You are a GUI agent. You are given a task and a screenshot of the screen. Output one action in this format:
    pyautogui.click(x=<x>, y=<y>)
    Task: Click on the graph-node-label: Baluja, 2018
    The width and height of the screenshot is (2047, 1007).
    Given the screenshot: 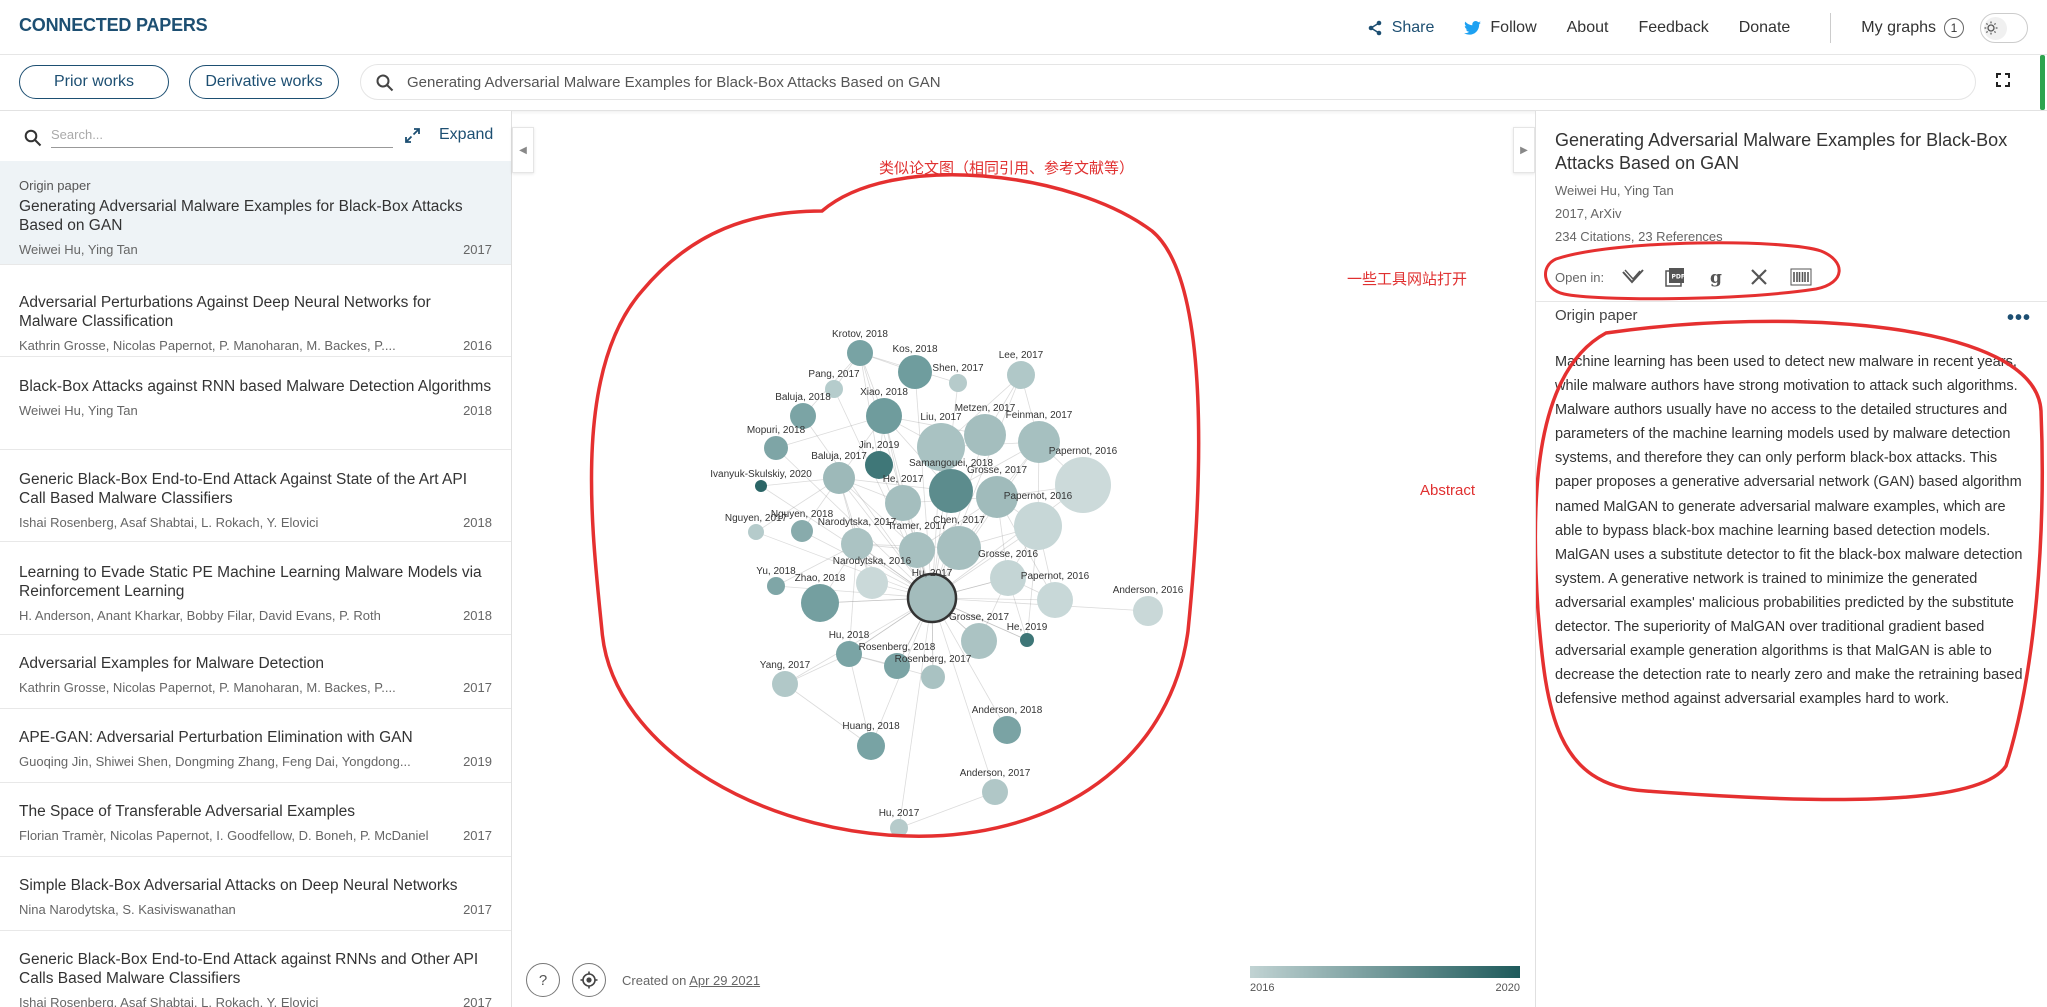 What is the action you would take?
    pyautogui.click(x=803, y=397)
    